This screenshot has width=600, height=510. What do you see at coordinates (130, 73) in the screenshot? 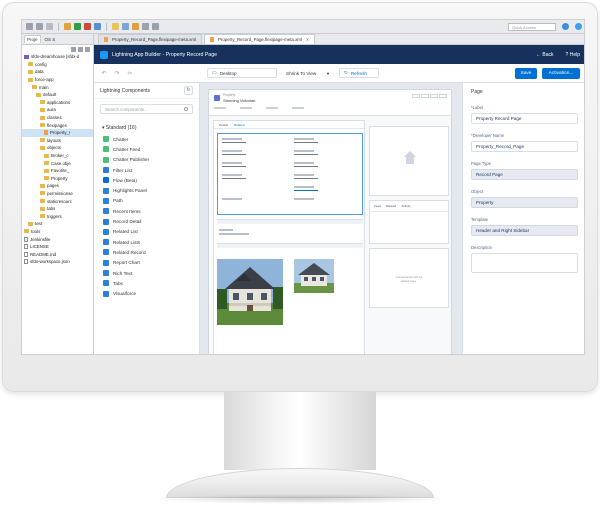
I see `cut-icon: ✂` at bounding box center [130, 73].